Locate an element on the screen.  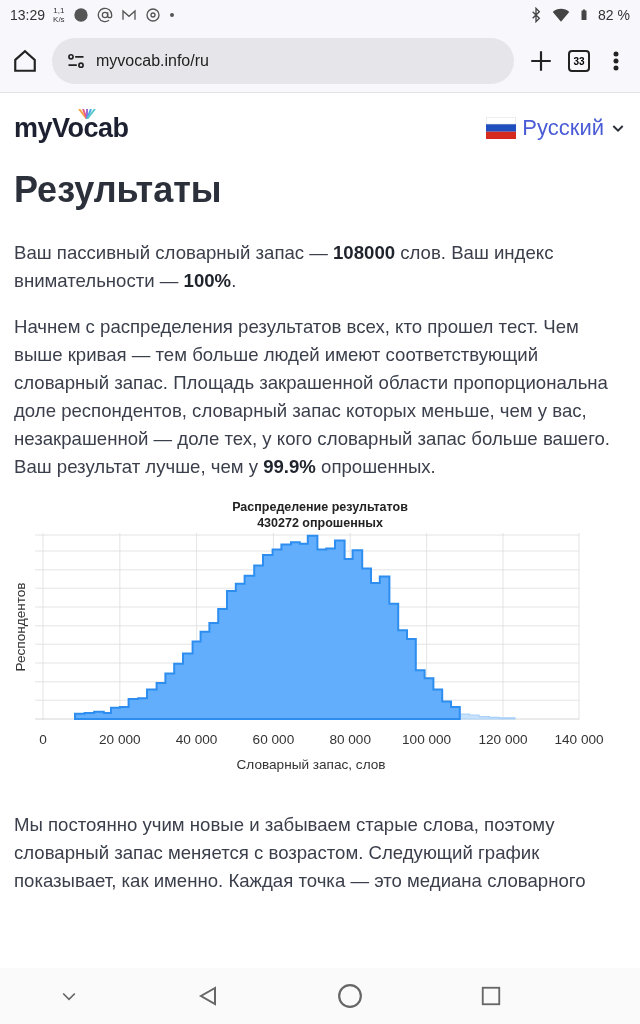
axis-tick-label: 40 000 is located at coordinates (196, 739).